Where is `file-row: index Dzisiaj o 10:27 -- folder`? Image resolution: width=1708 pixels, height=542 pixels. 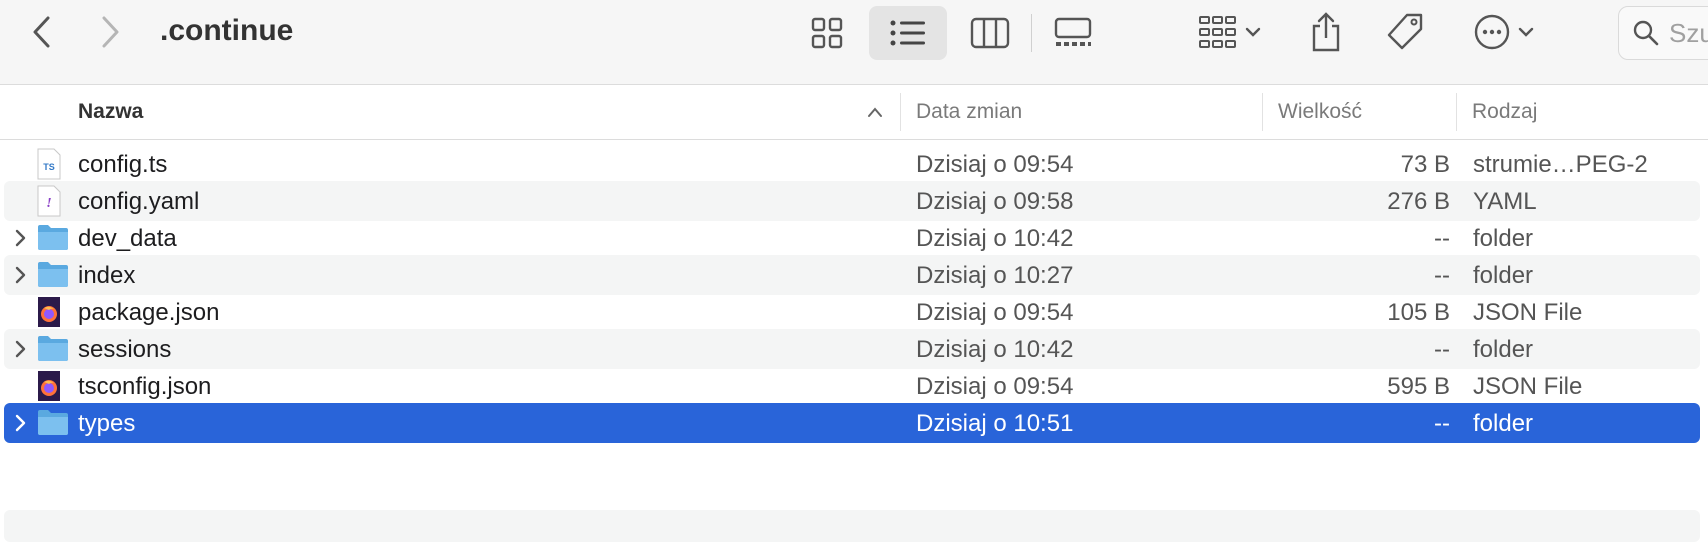 file-row: index Dzisiaj o 10:27 -- folder is located at coordinates (852, 275).